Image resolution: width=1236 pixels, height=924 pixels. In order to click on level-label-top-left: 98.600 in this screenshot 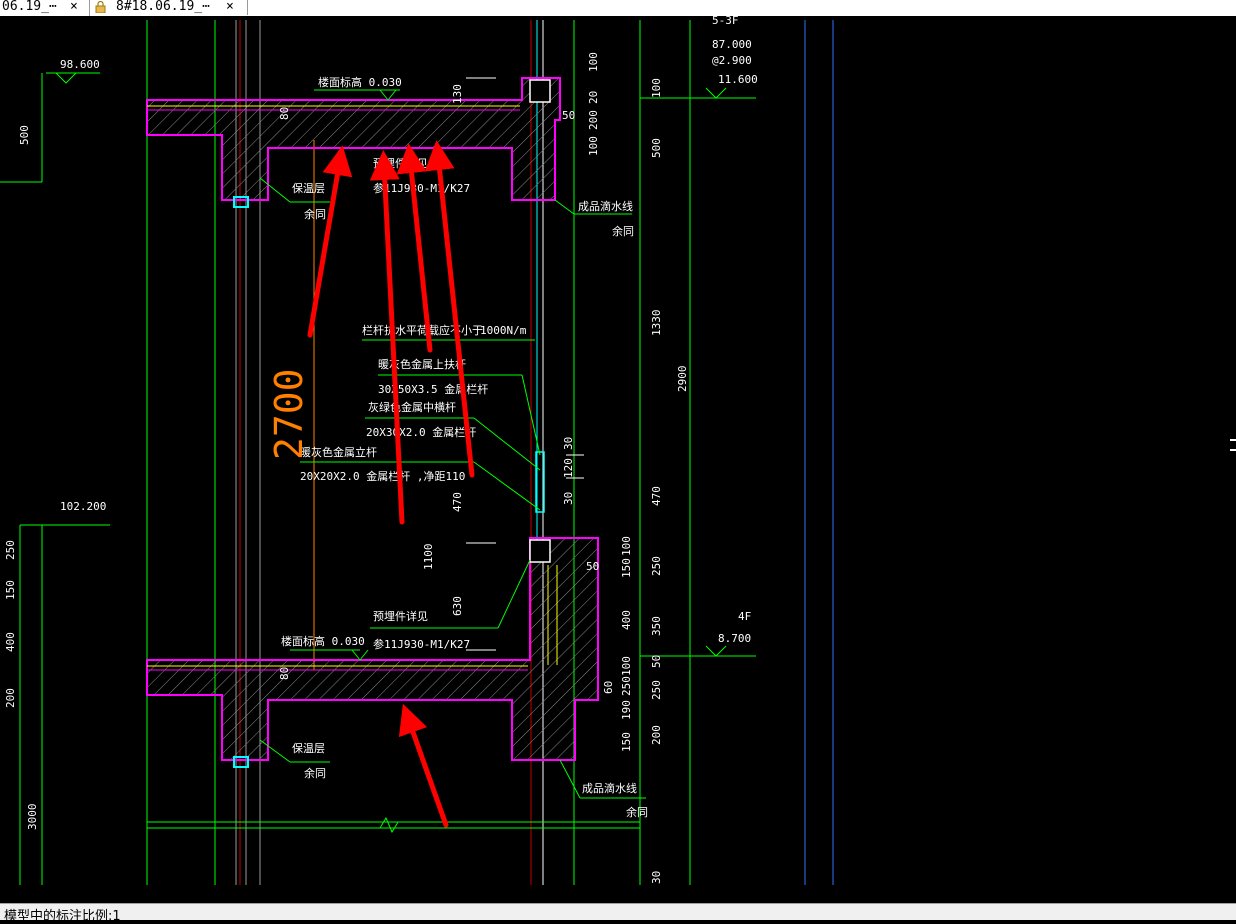, I will do `click(80, 64)`.